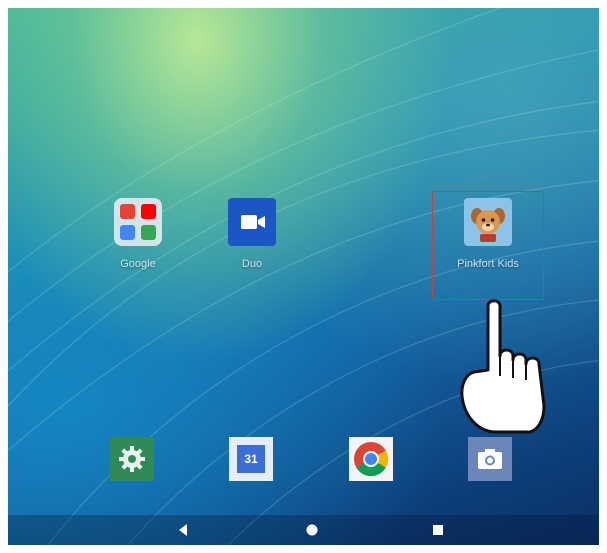  What do you see at coordinates (132, 459) in the screenshot?
I see `settings-icon` at bounding box center [132, 459].